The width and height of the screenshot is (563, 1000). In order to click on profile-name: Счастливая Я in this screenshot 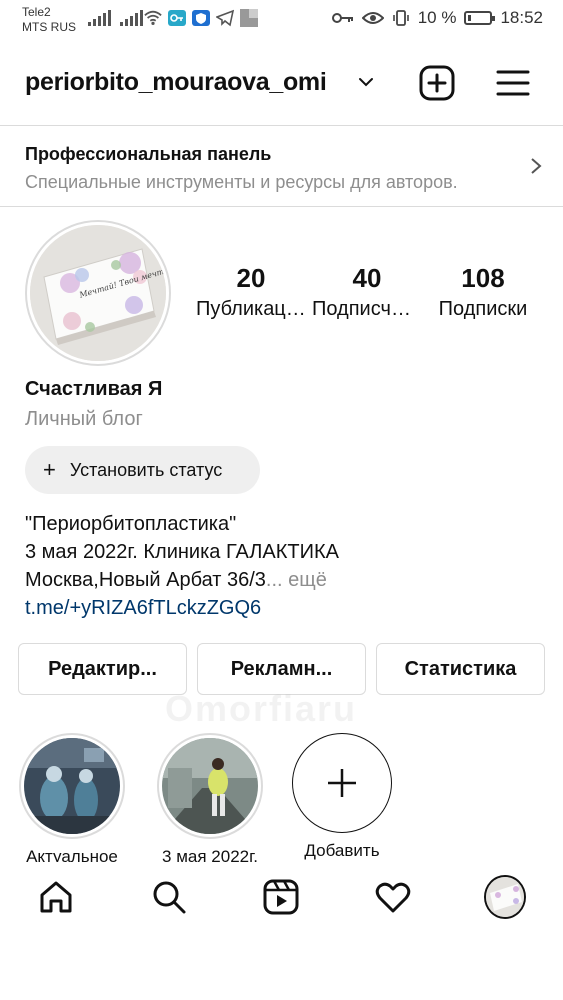, I will do `click(94, 389)`.